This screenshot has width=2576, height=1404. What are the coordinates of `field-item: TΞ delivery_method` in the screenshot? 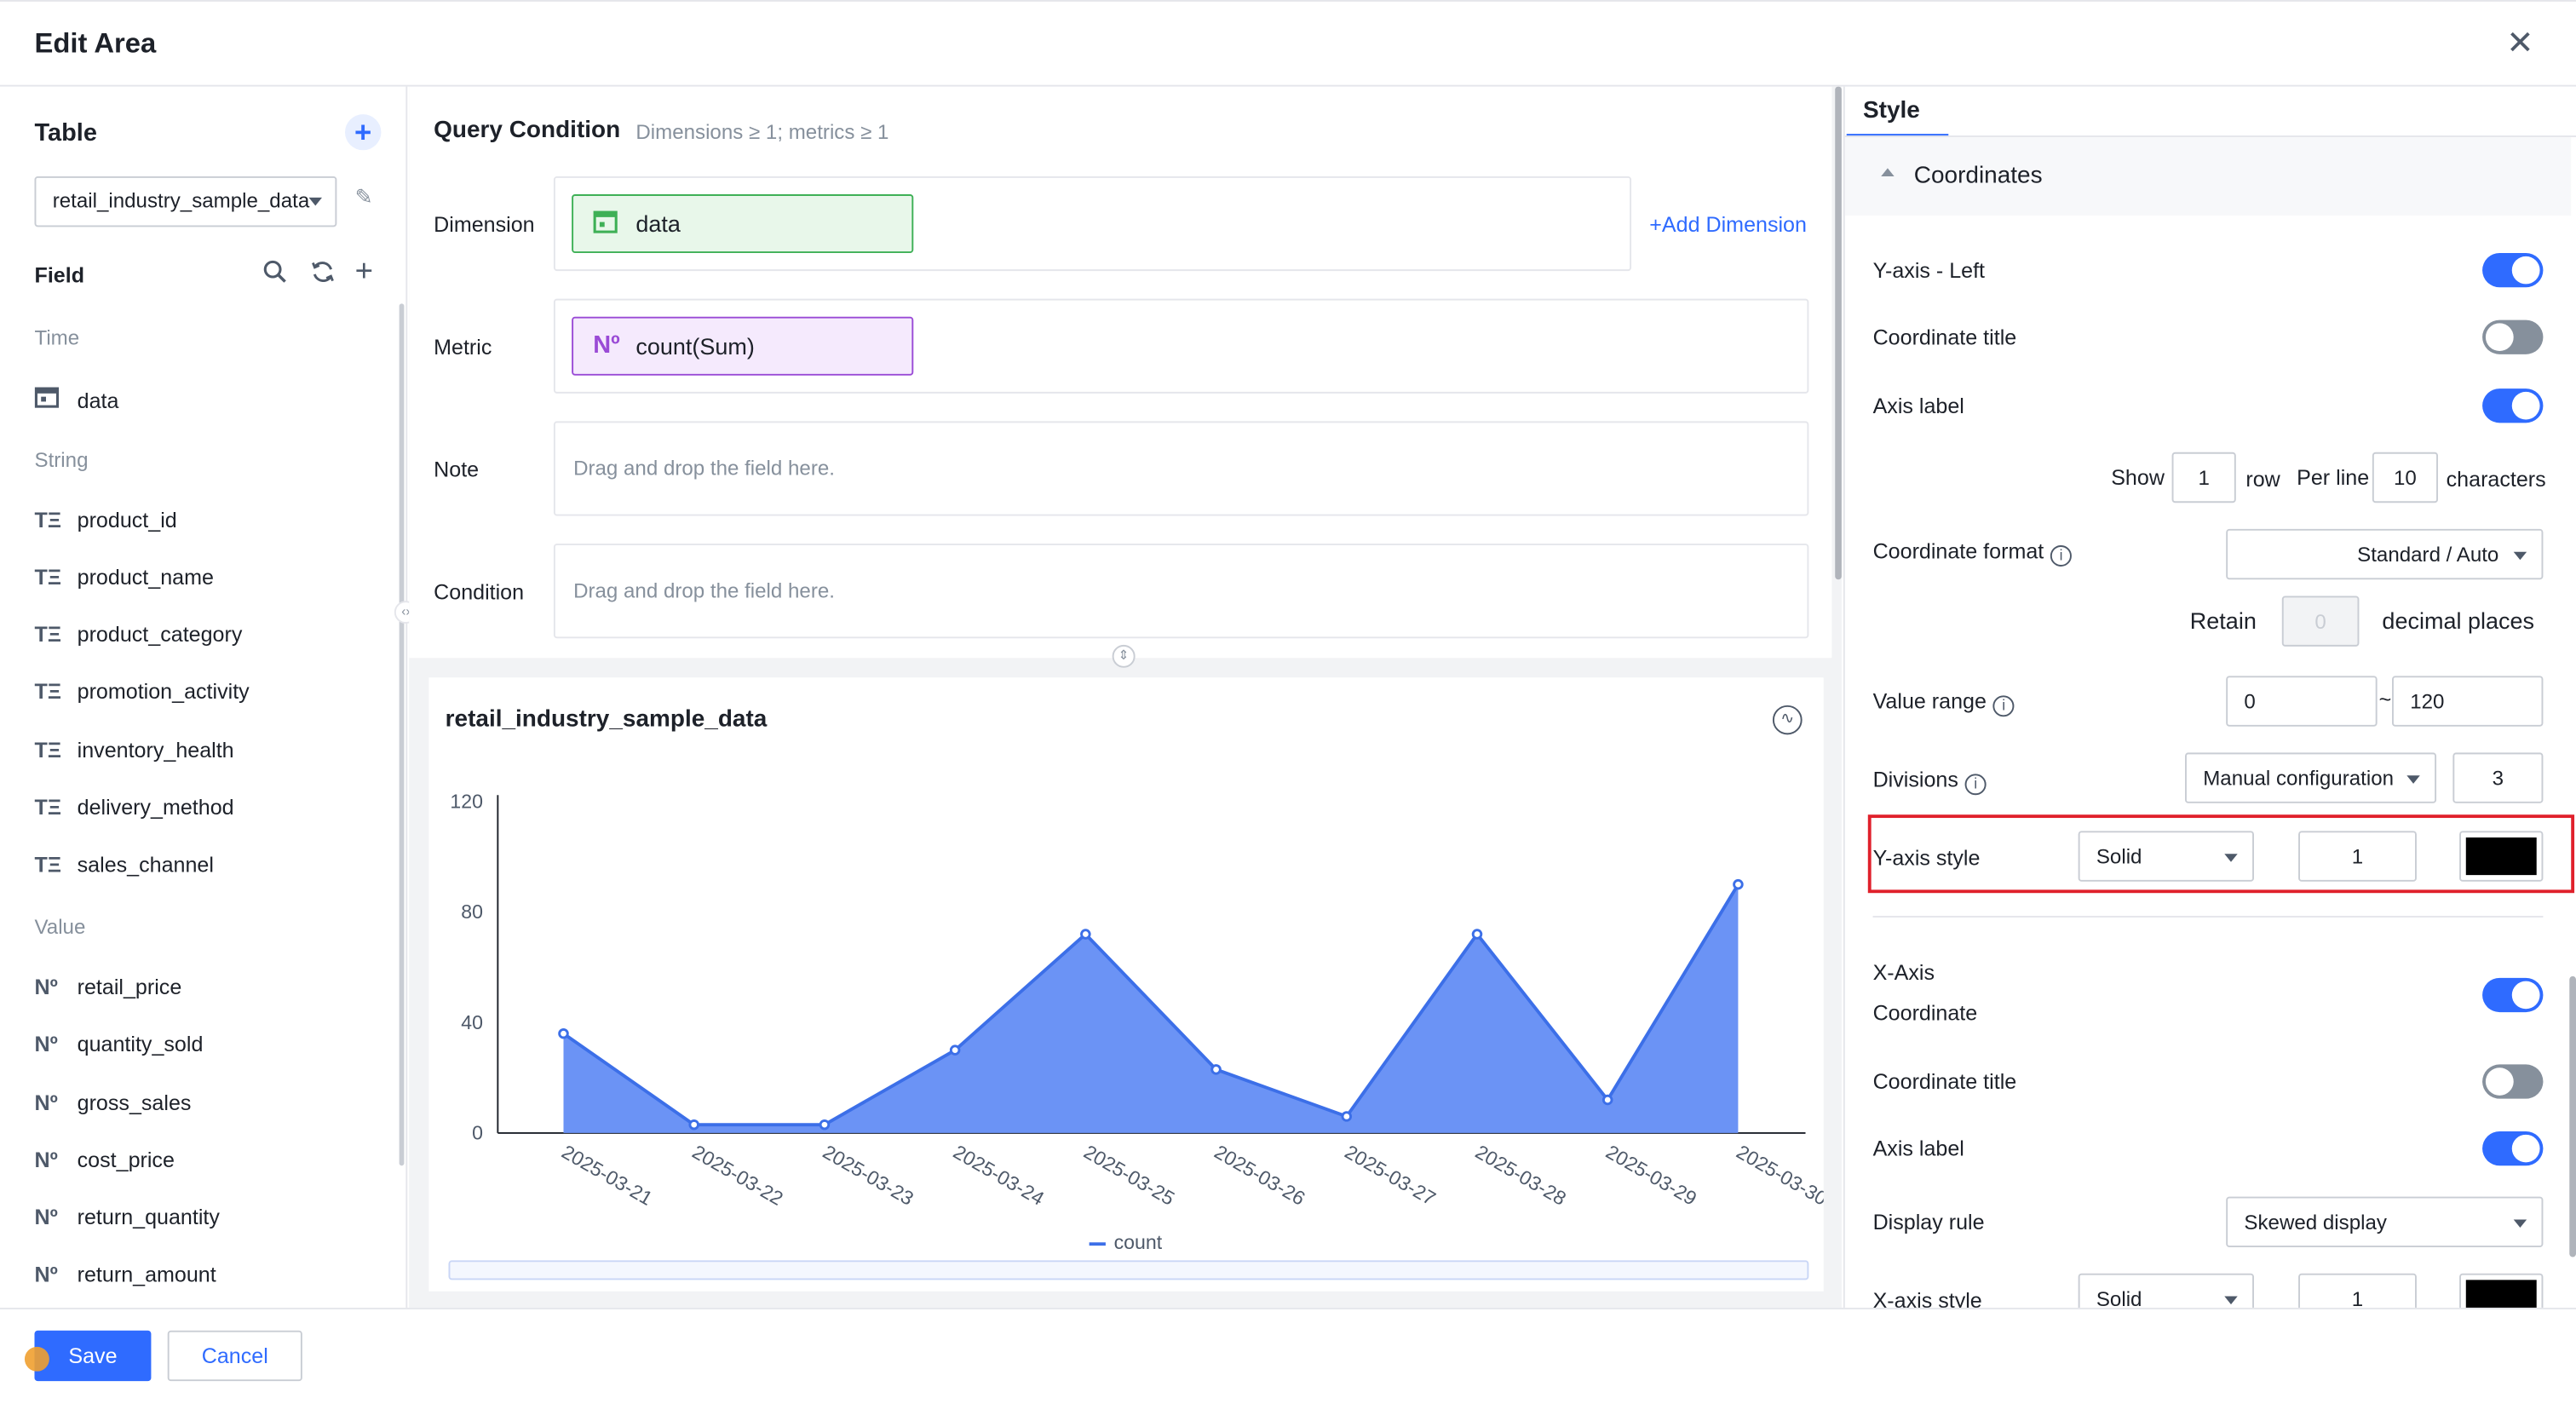 It's located at (134, 811).